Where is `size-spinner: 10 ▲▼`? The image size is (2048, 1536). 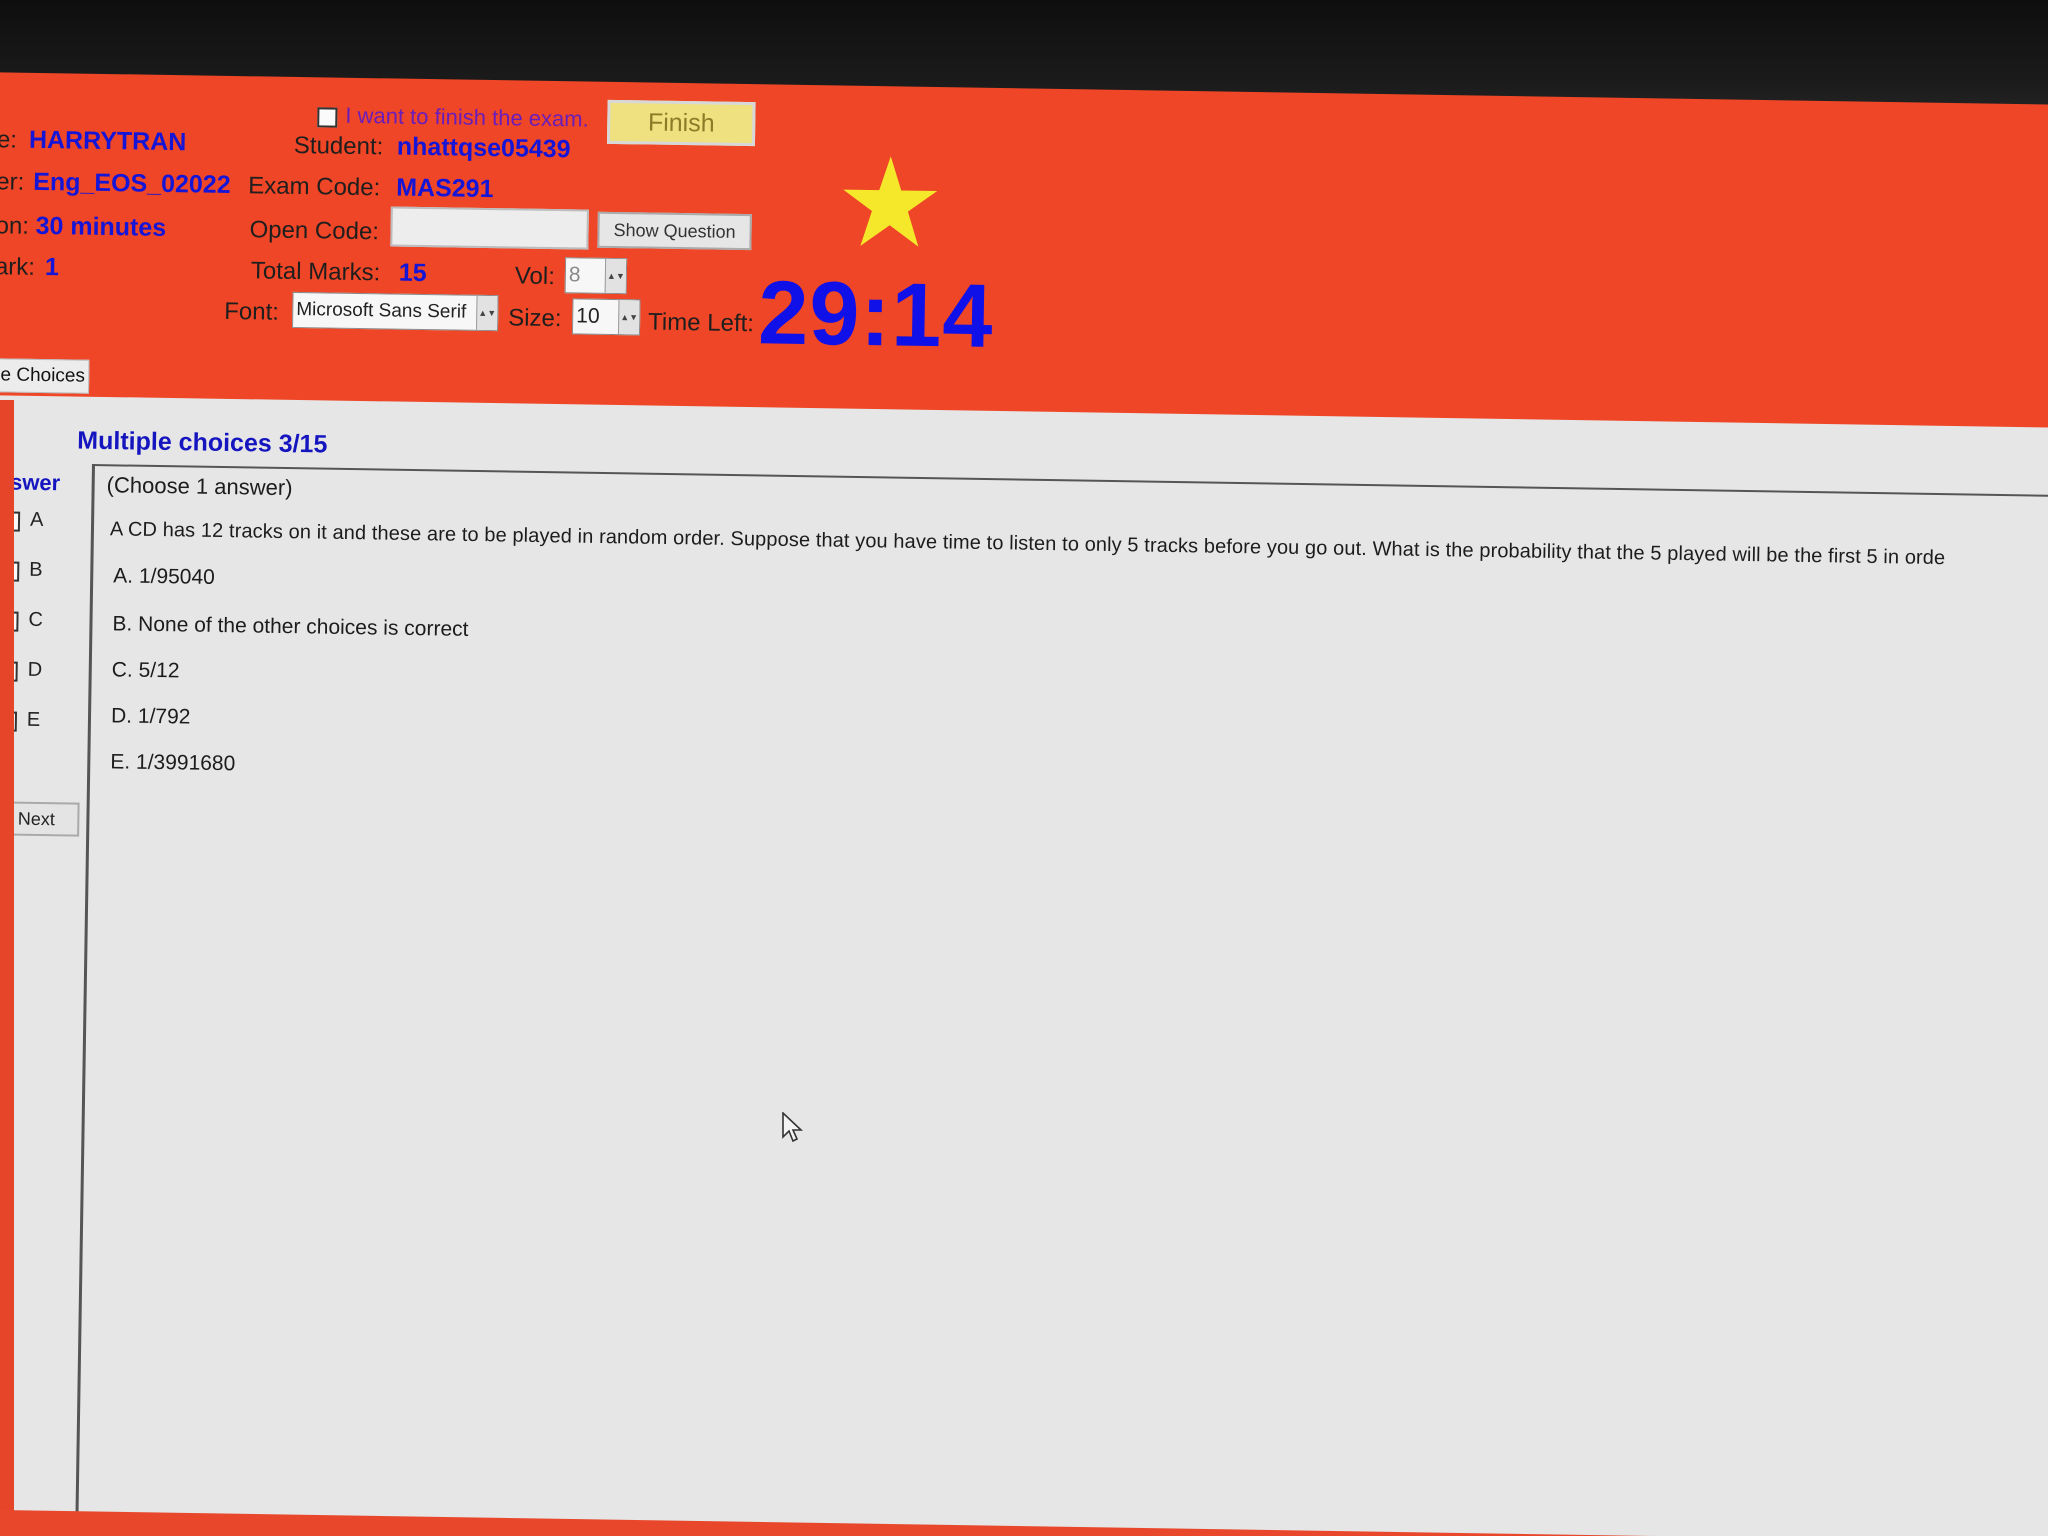 size-spinner: 10 ▲▼ is located at coordinates (606, 317).